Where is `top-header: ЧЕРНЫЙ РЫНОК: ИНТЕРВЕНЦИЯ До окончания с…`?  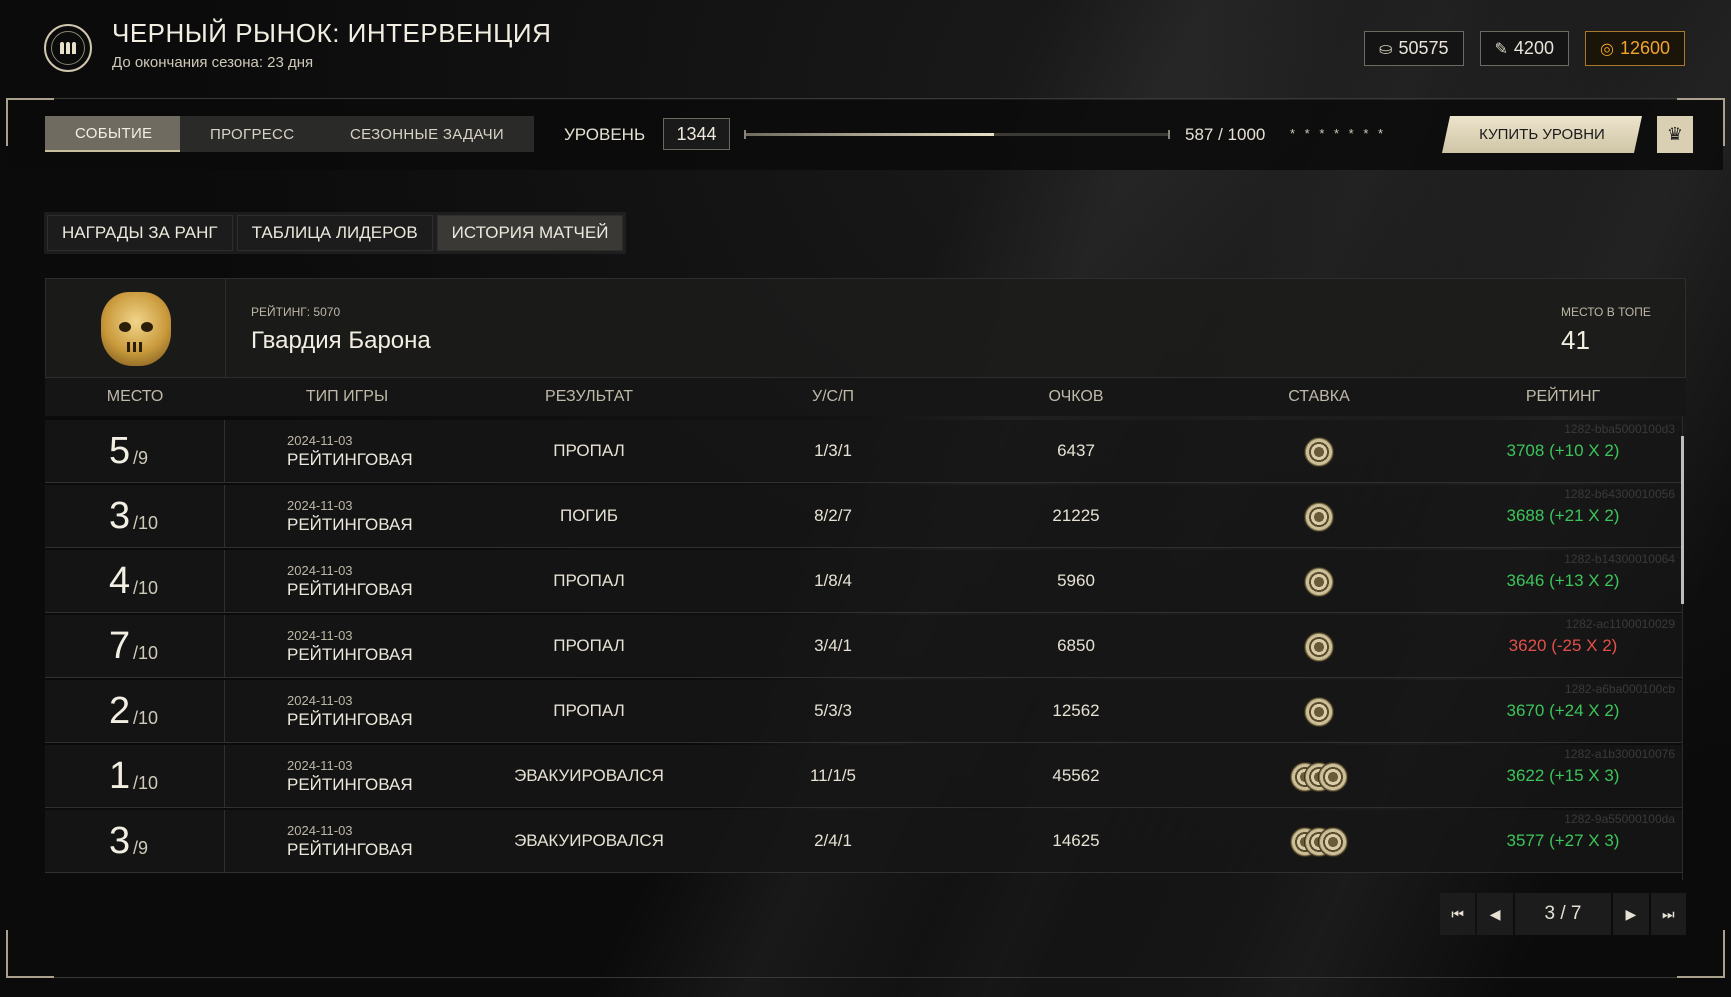
top-header: ЧЕРНЫЙ РЫНОК: ИНТЕРВЕНЦИЯ До окончания с… is located at coordinates (865, 49).